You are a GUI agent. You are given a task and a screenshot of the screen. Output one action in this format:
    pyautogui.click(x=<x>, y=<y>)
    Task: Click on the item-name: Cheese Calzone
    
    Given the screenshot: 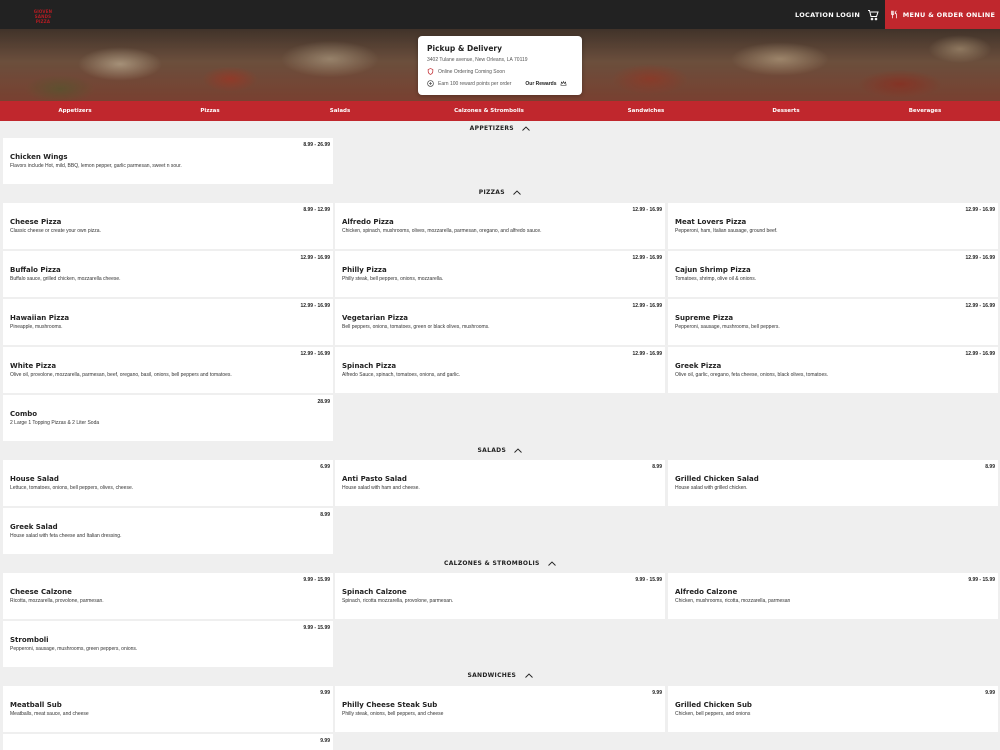 What is the action you would take?
    pyautogui.click(x=41, y=592)
    